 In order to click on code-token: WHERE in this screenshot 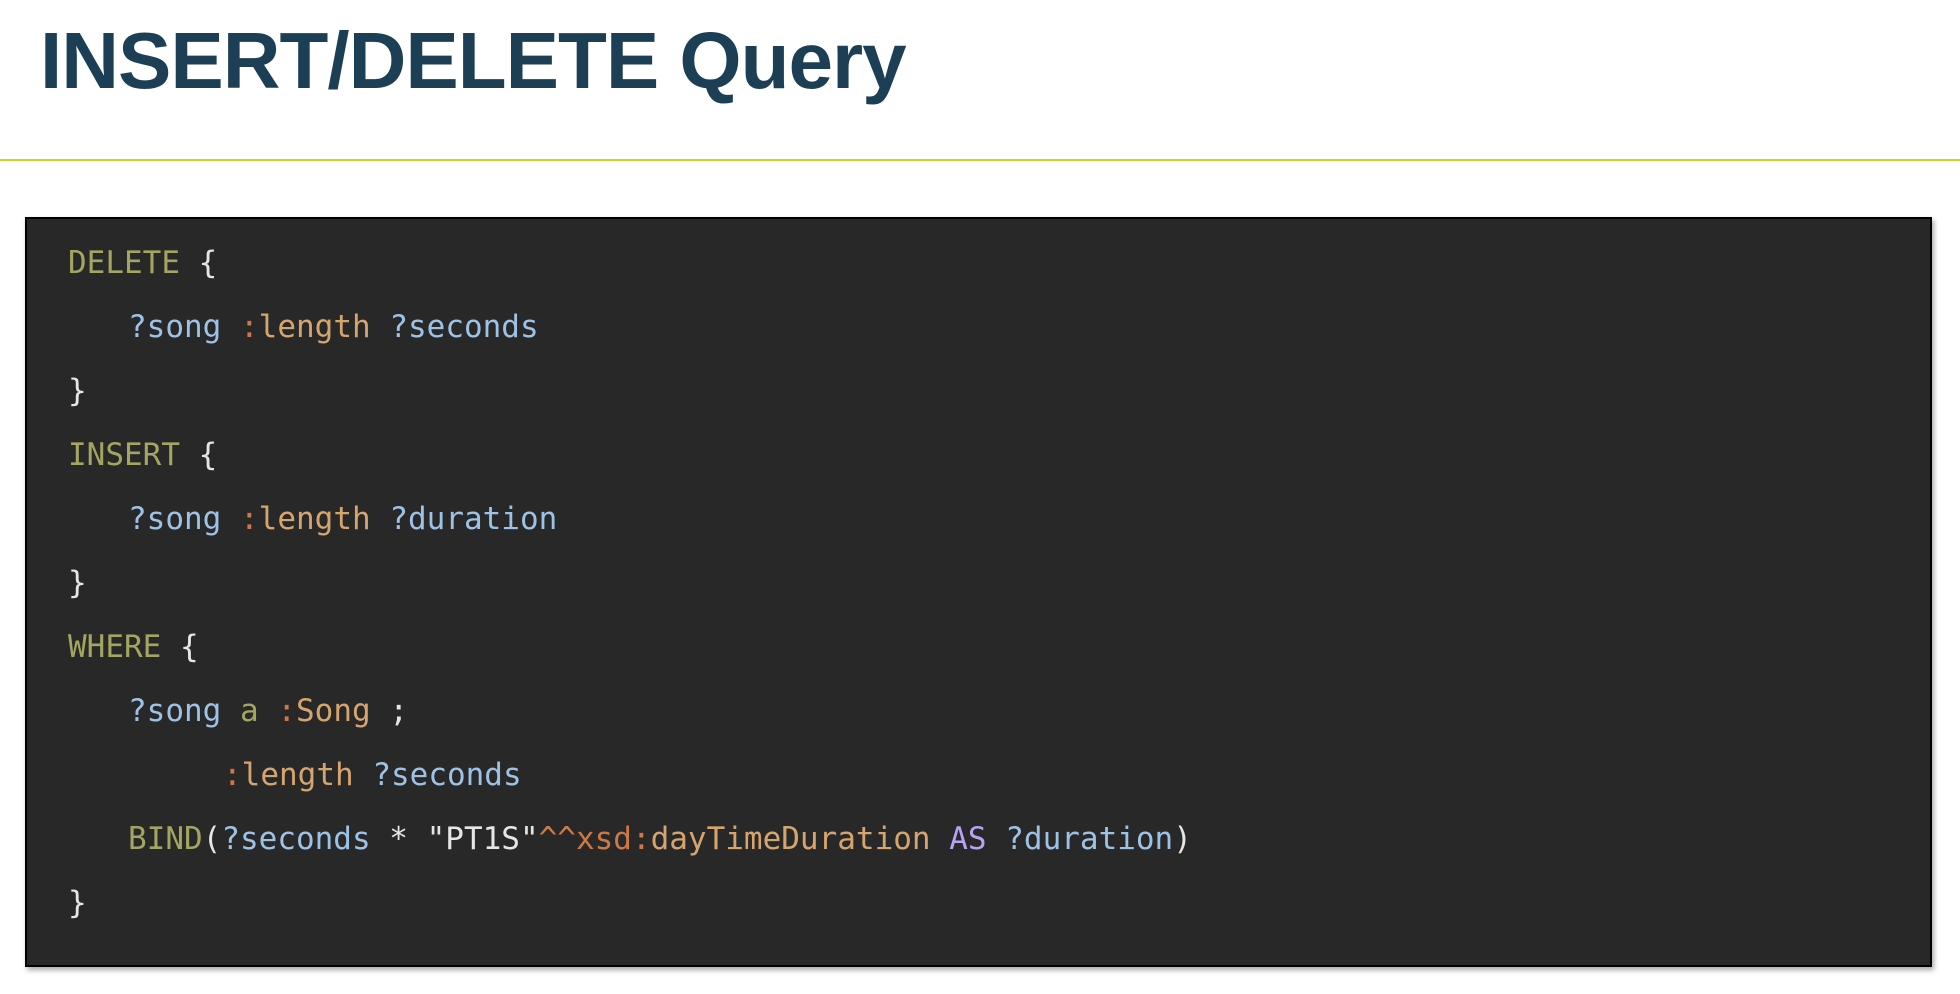, I will do `click(115, 647)`.